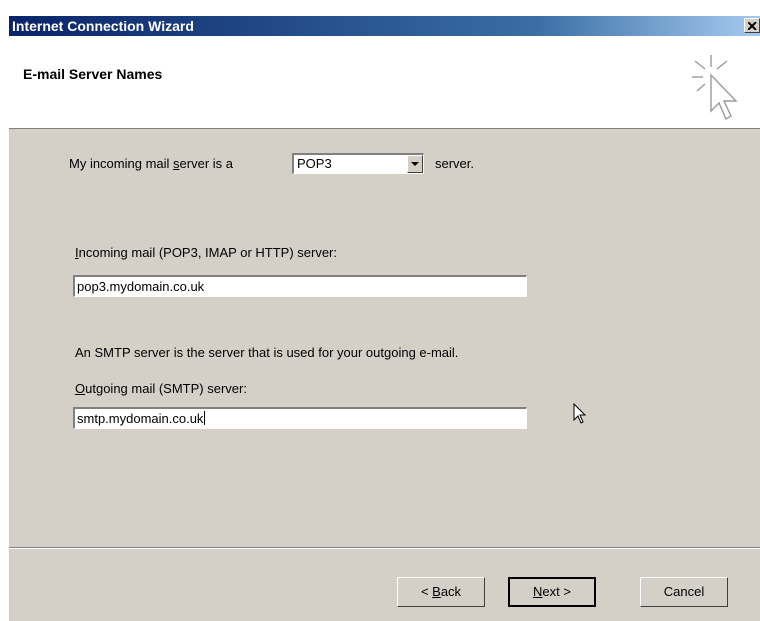  I want to click on select-value: POP3, so click(314, 163).